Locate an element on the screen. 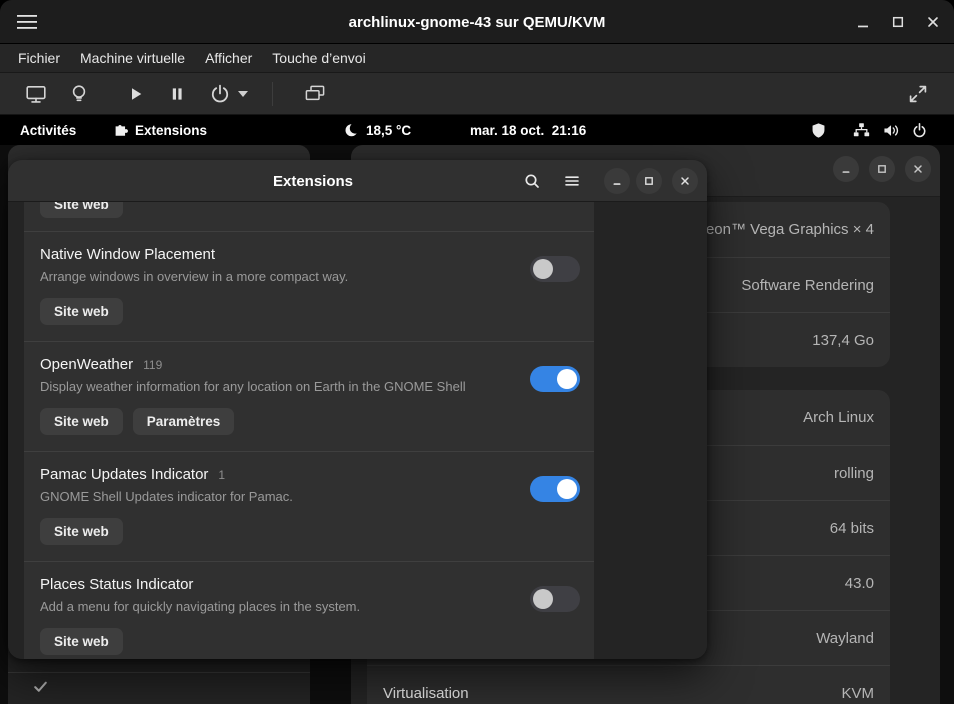  settings-row: Virtualisation KVM is located at coordinates (628, 684).